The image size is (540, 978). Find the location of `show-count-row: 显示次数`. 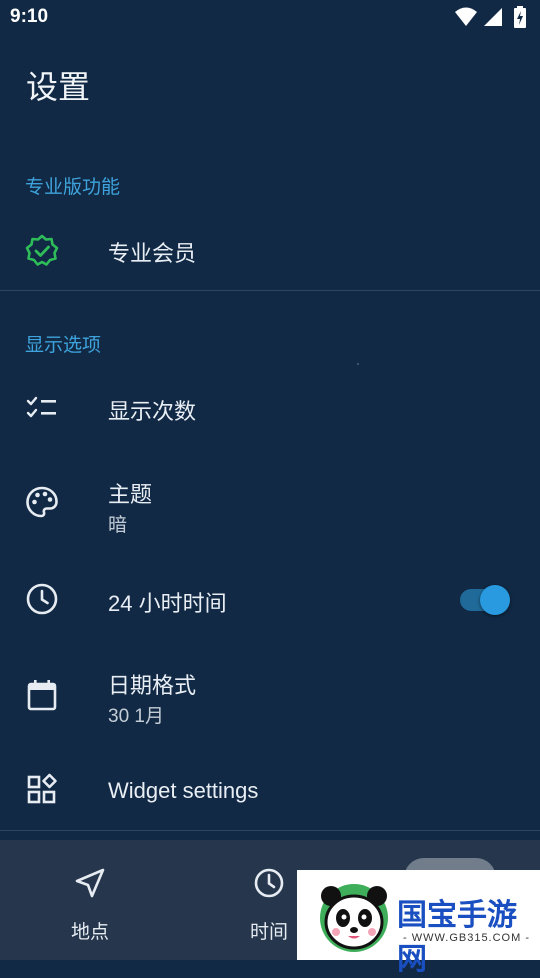

show-count-row: 显示次数 is located at coordinates (270, 409).